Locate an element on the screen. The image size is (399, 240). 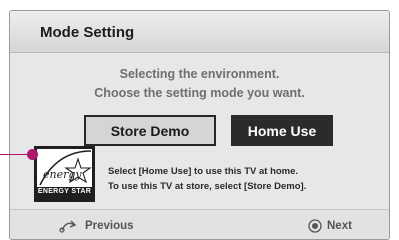
energy-star-icon: energy is located at coordinates (64, 168).